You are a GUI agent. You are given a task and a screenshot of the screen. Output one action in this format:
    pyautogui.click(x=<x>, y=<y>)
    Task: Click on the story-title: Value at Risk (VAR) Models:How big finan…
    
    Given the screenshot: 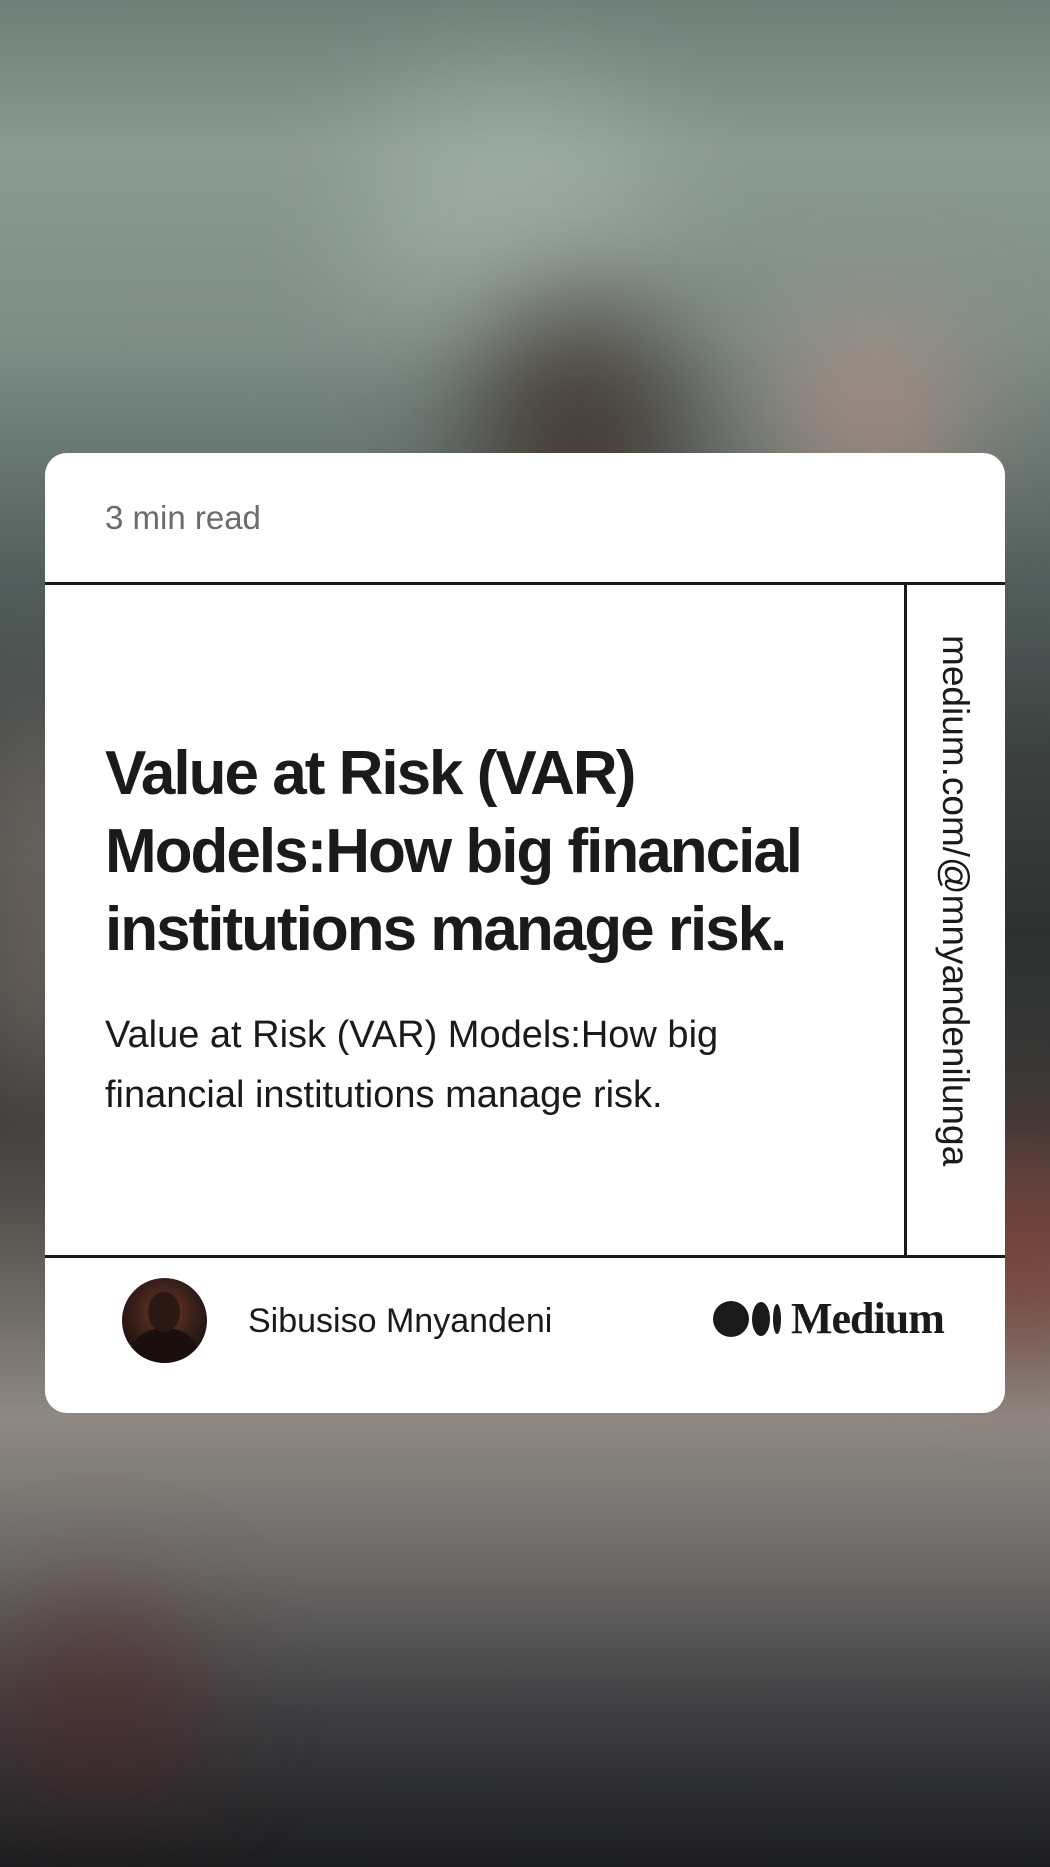 What is the action you would take?
    pyautogui.click(x=465, y=852)
    